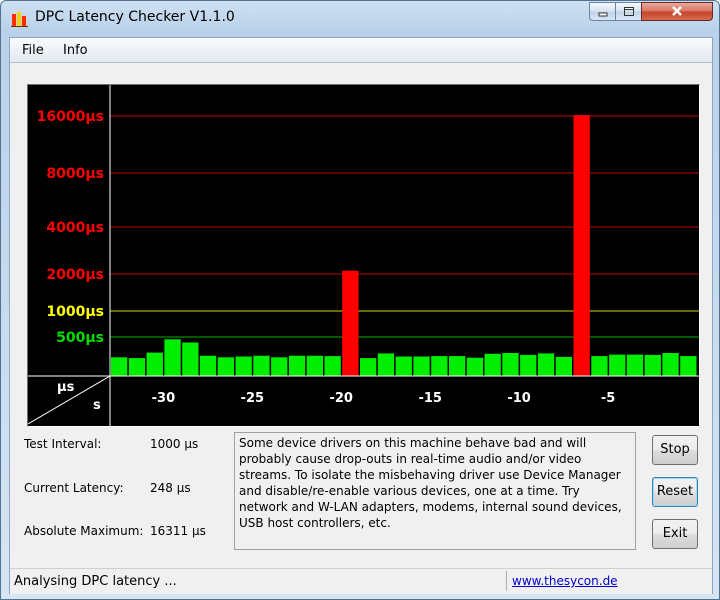  What do you see at coordinates (519, 398) in the screenshot?
I see `x-tick-label: -10` at bounding box center [519, 398].